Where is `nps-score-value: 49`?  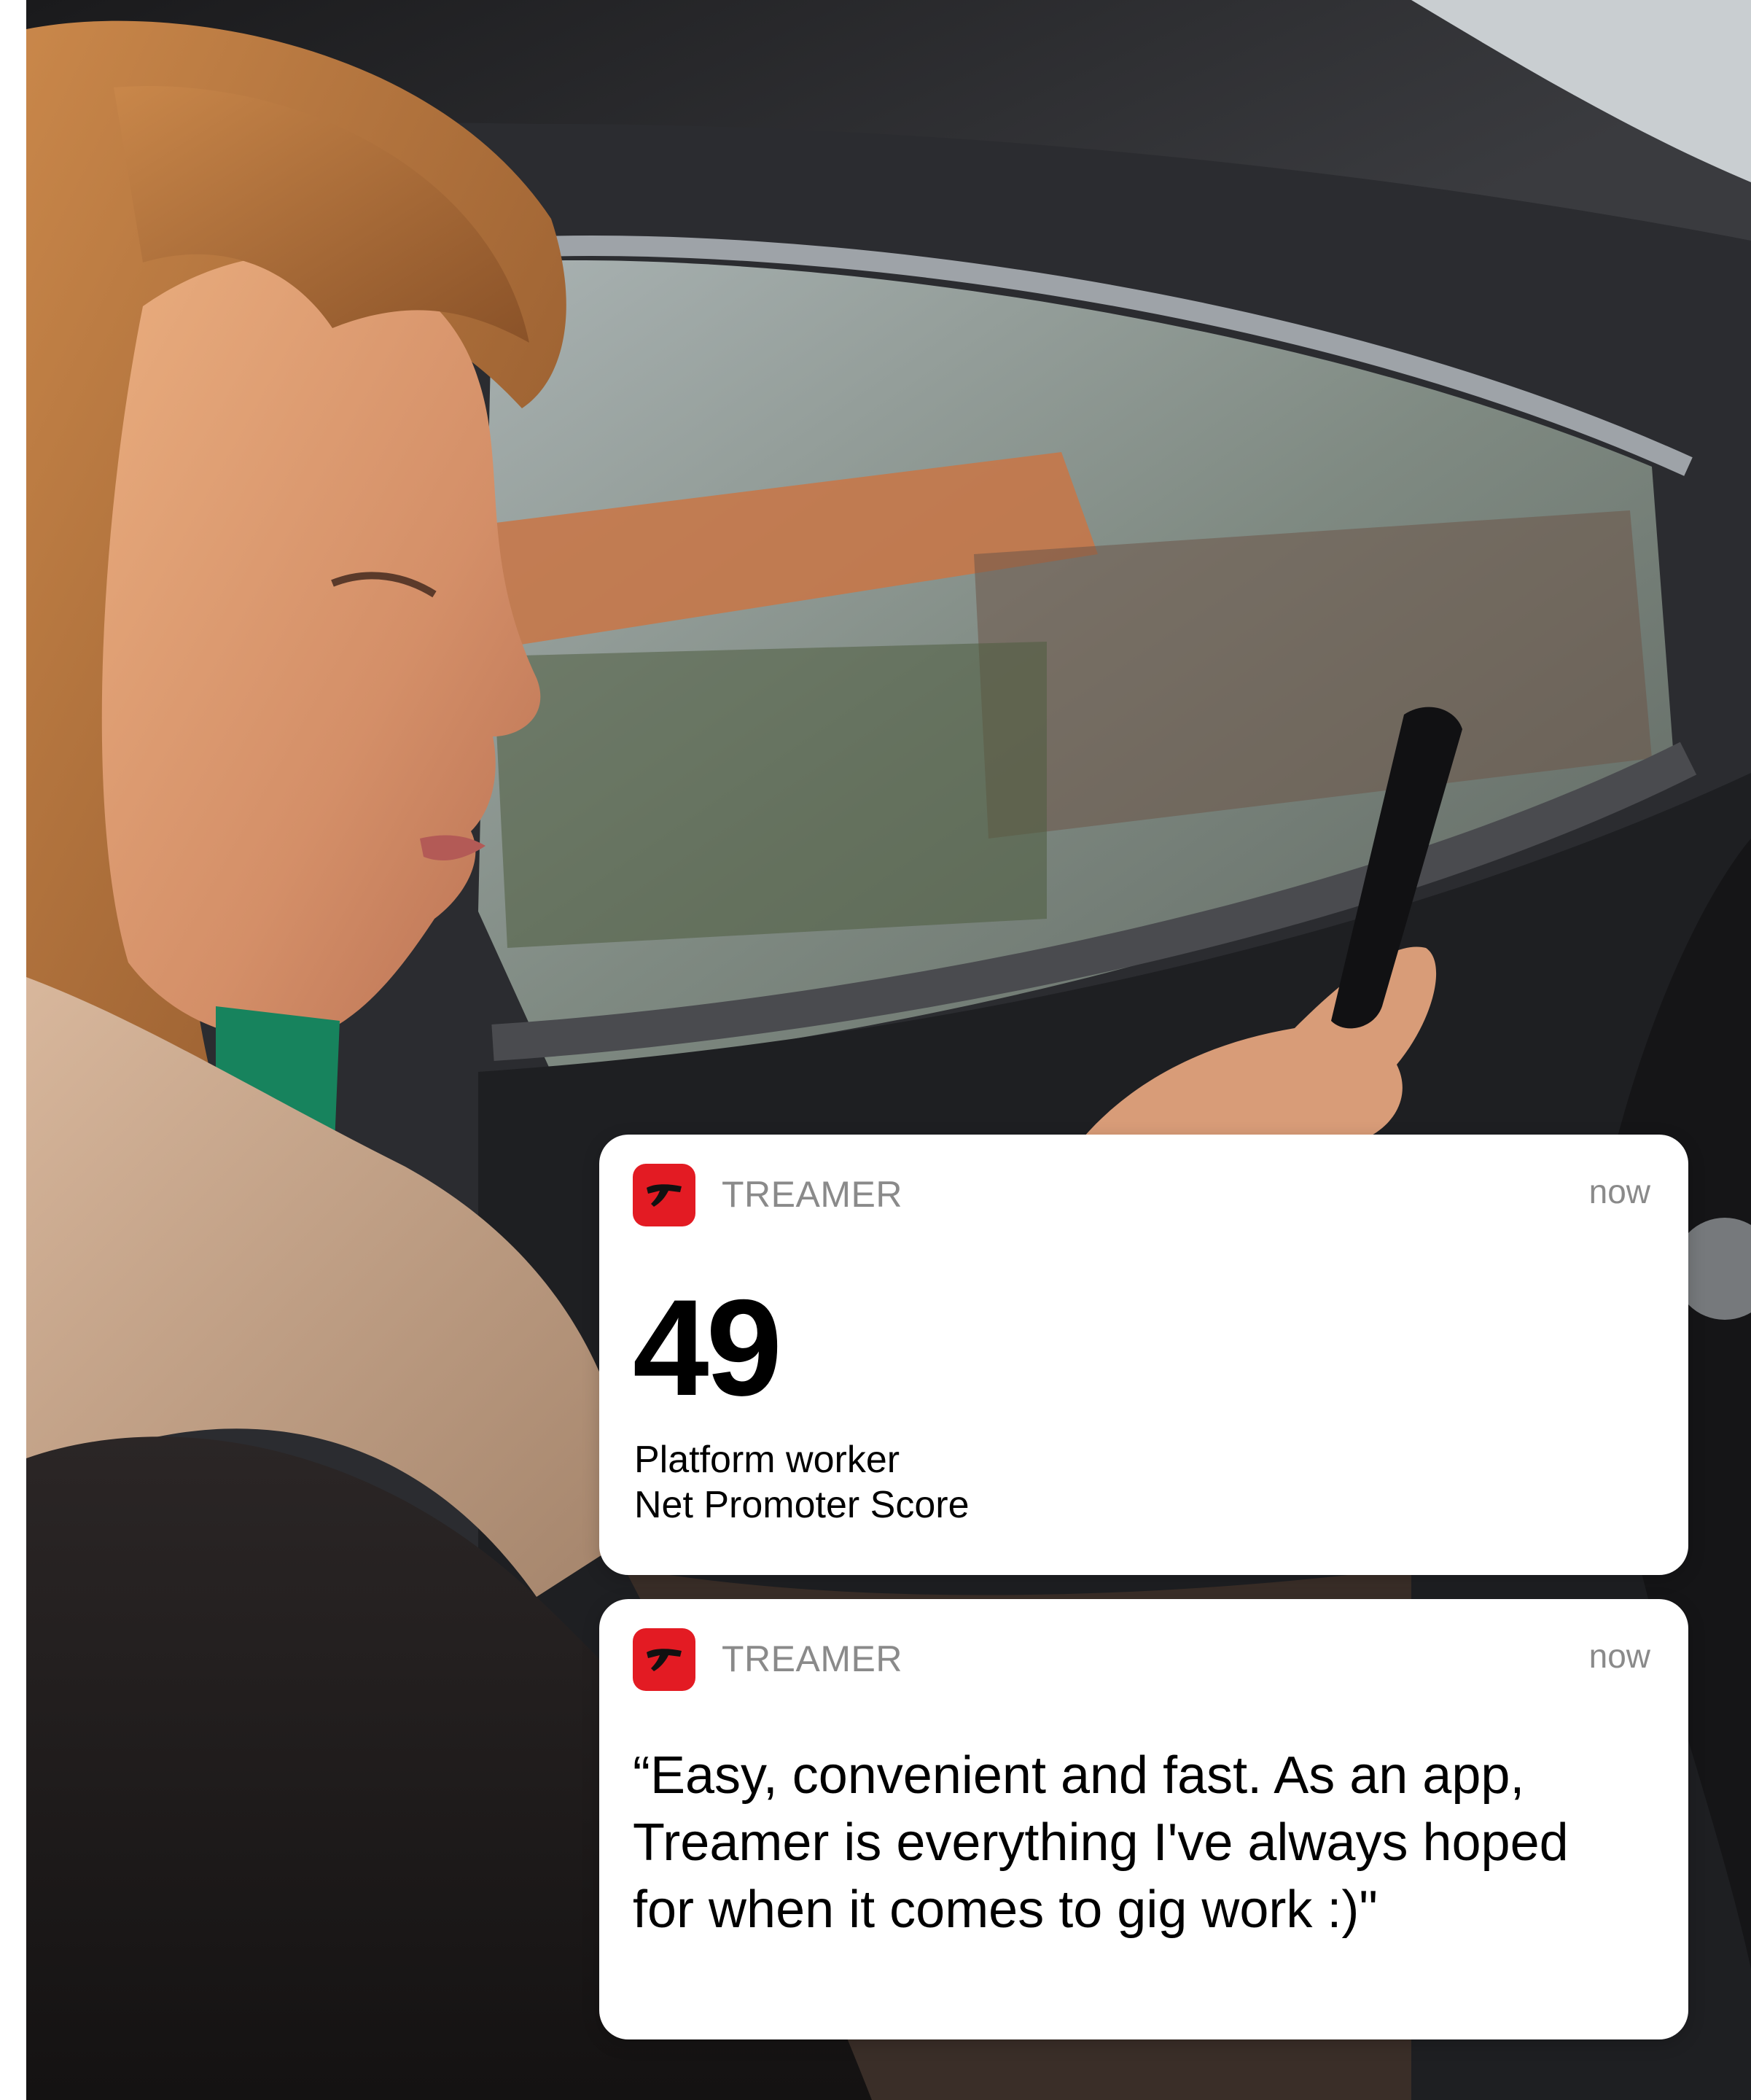 nps-score-value: 49 is located at coordinates (707, 1347).